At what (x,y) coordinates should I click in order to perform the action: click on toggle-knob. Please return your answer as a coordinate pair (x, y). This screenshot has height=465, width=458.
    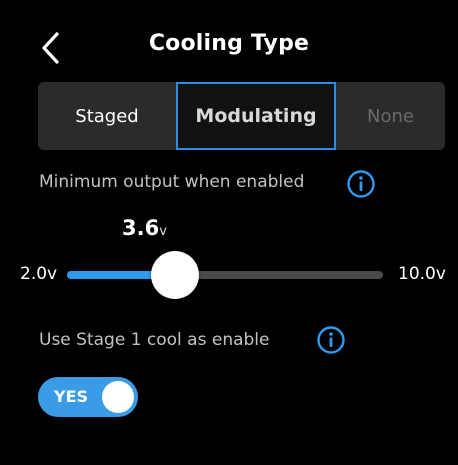
    Looking at the image, I should click on (118, 397).